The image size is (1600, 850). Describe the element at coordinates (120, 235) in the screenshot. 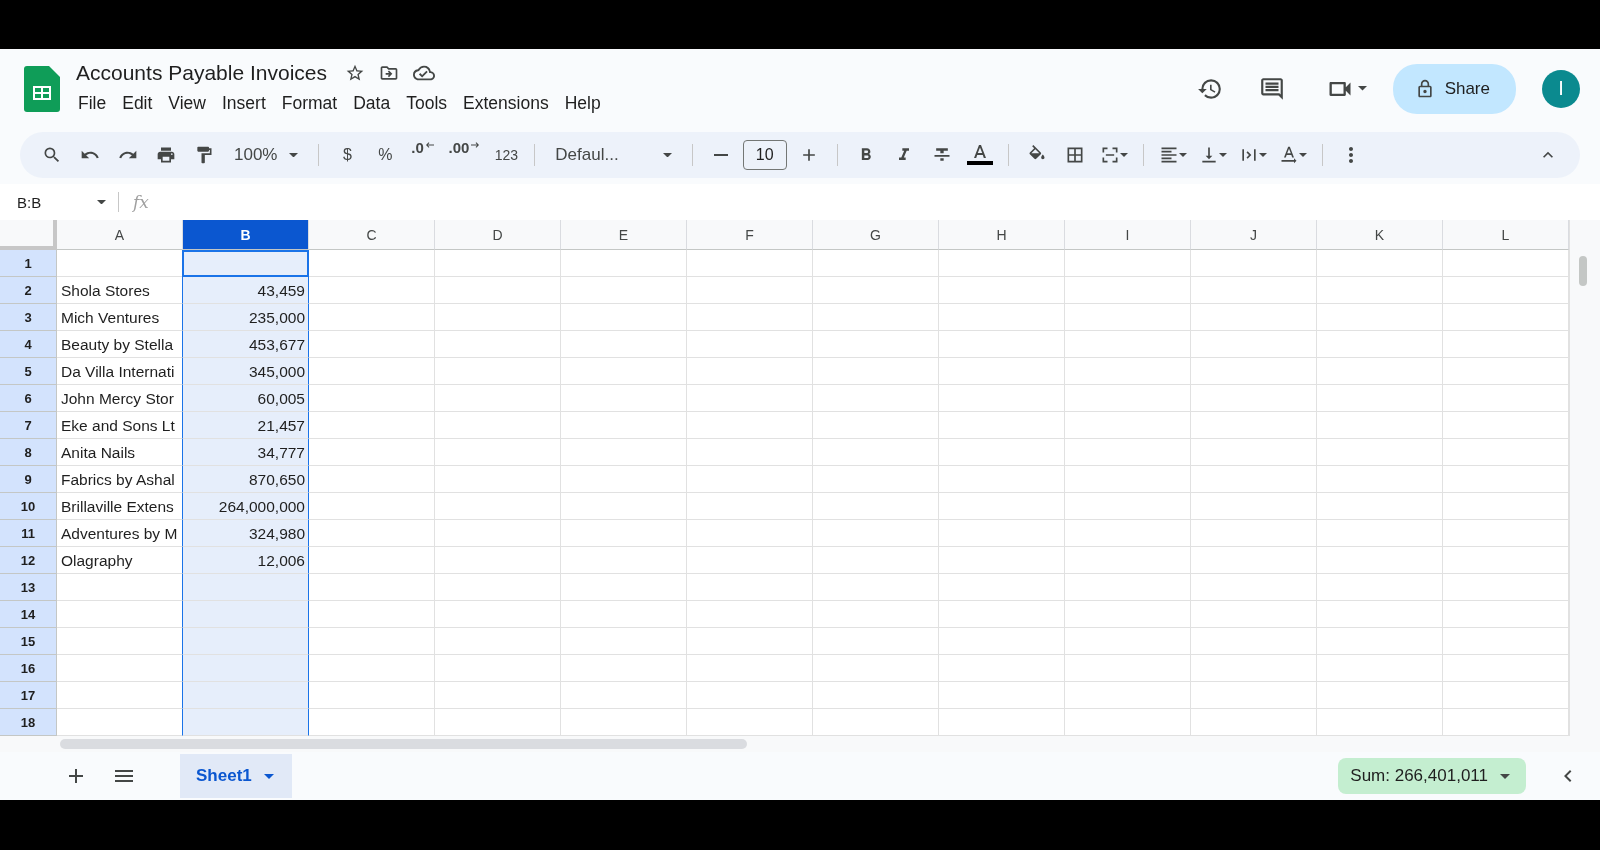

I see `column-header: A` at that location.